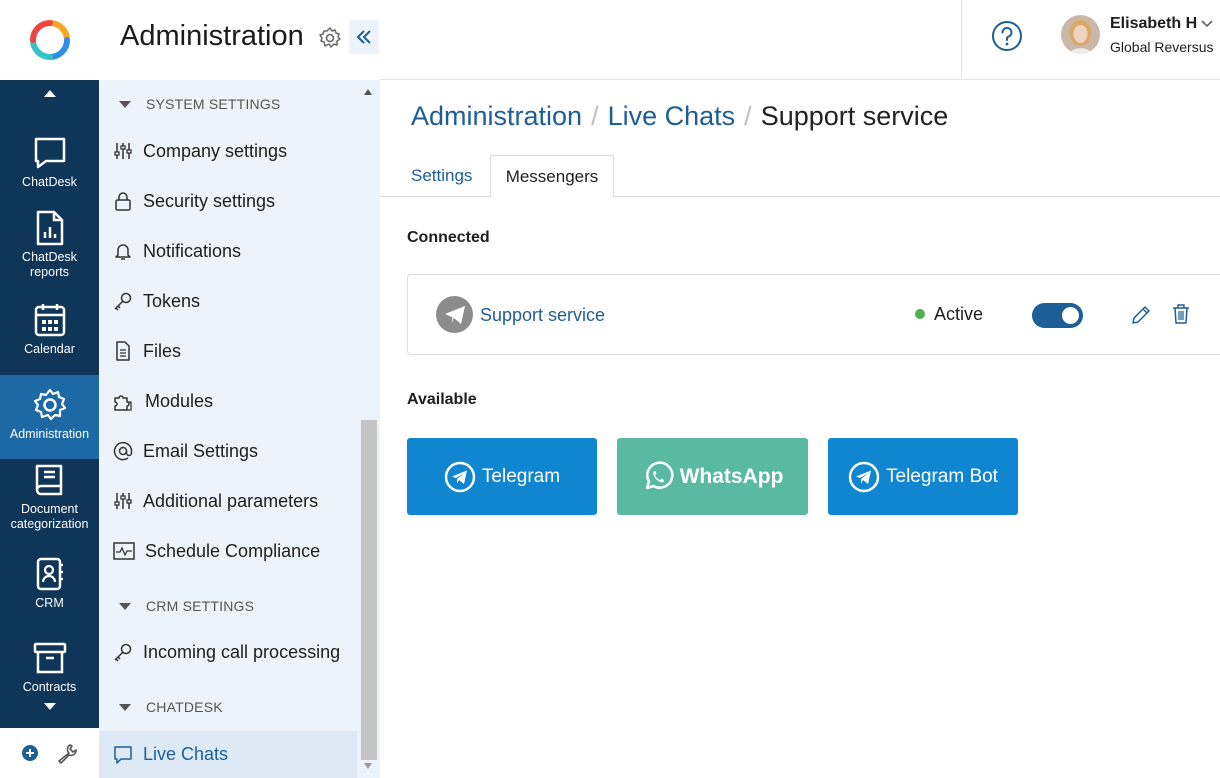 The width and height of the screenshot is (1220, 778). I want to click on sidebar-item-company-settings: Company settings, so click(228, 151).